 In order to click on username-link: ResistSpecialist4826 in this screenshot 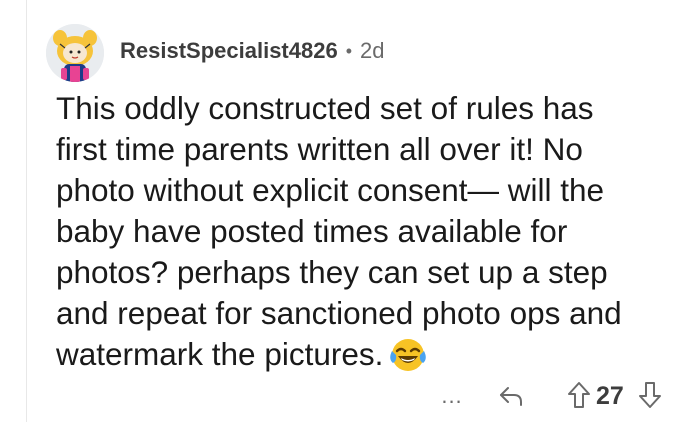, I will do `click(229, 51)`.